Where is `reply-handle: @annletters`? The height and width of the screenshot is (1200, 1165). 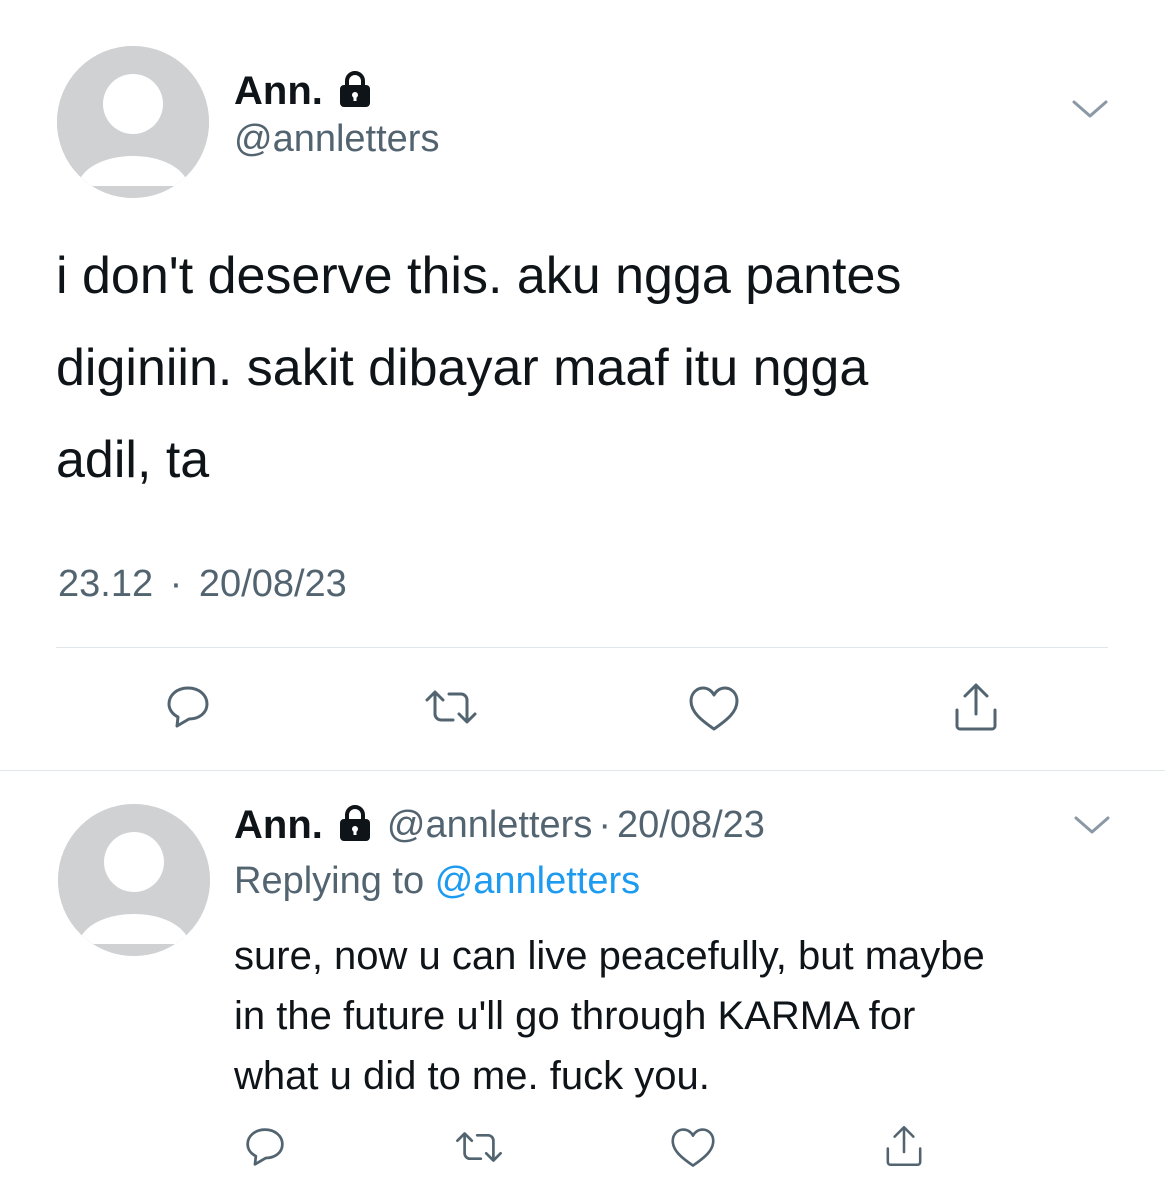
reply-handle: @annletters is located at coordinates (489, 825).